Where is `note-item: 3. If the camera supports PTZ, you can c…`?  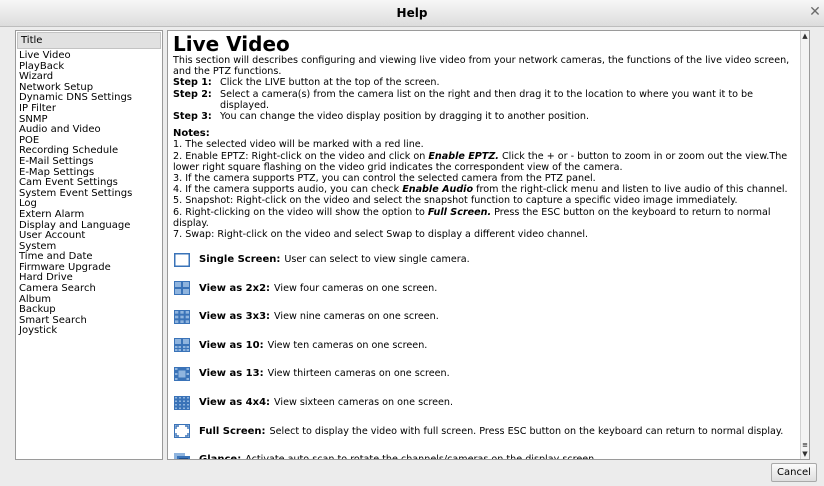
note-item: 3. If the camera supports PTZ, you can c… is located at coordinates (488, 178).